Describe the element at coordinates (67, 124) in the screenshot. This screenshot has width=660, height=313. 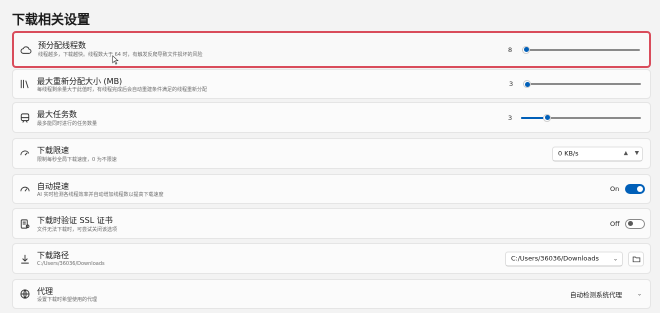
I see `row-description: 最多能同时进行的任务数量` at that location.